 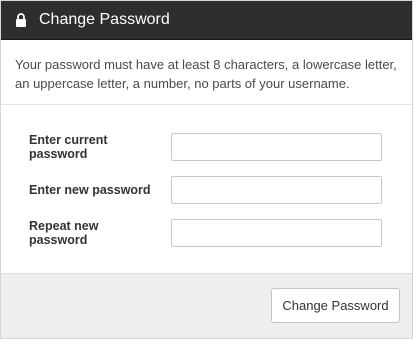 What do you see at coordinates (21, 20) in the screenshot?
I see `lock-icon` at bounding box center [21, 20].